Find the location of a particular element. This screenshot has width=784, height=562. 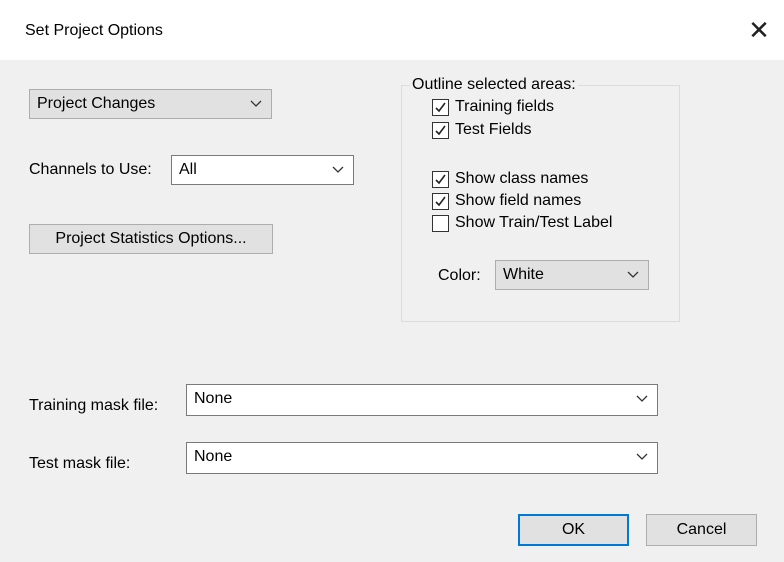

channels-value: All is located at coordinates (188, 169).